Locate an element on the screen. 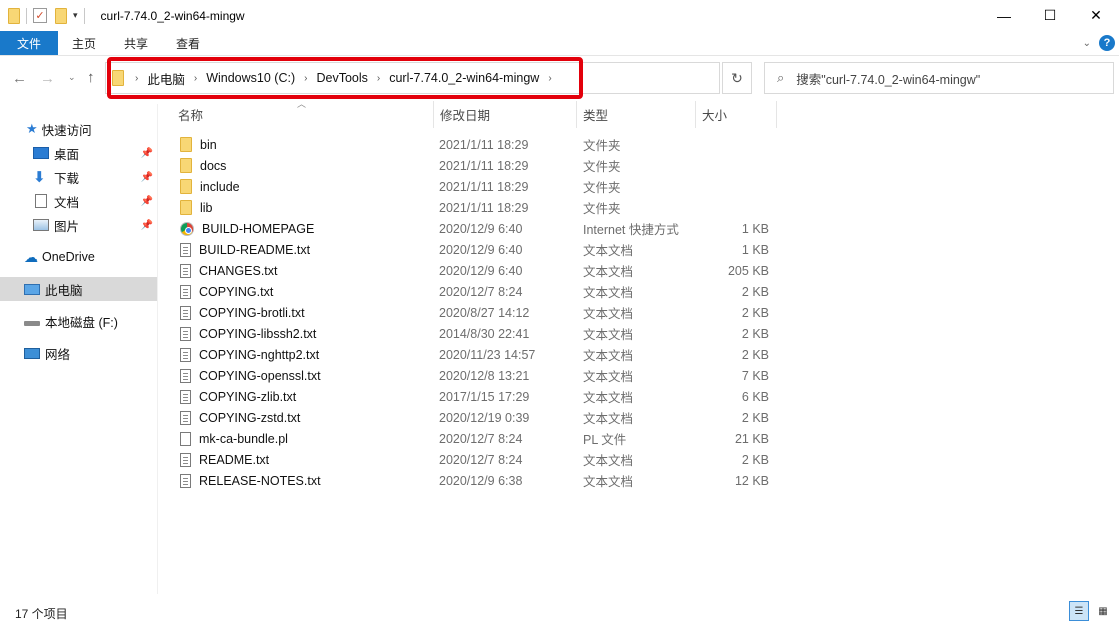 This screenshot has width=1119, height=625. sidebar-item-label: 下载 is located at coordinates (67, 178).